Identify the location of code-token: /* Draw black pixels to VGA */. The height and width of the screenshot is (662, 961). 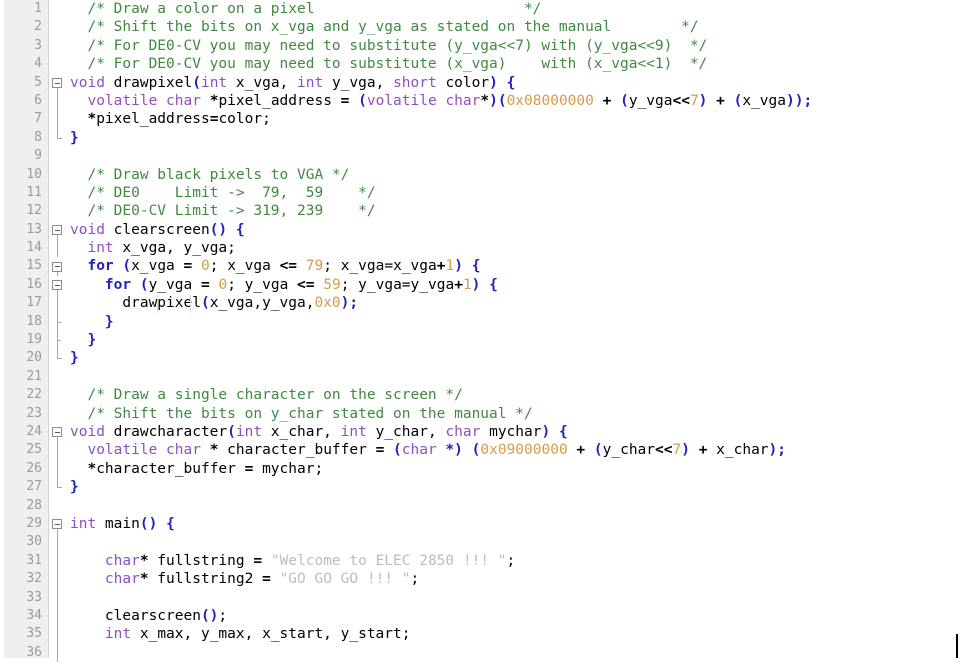
(218, 174).